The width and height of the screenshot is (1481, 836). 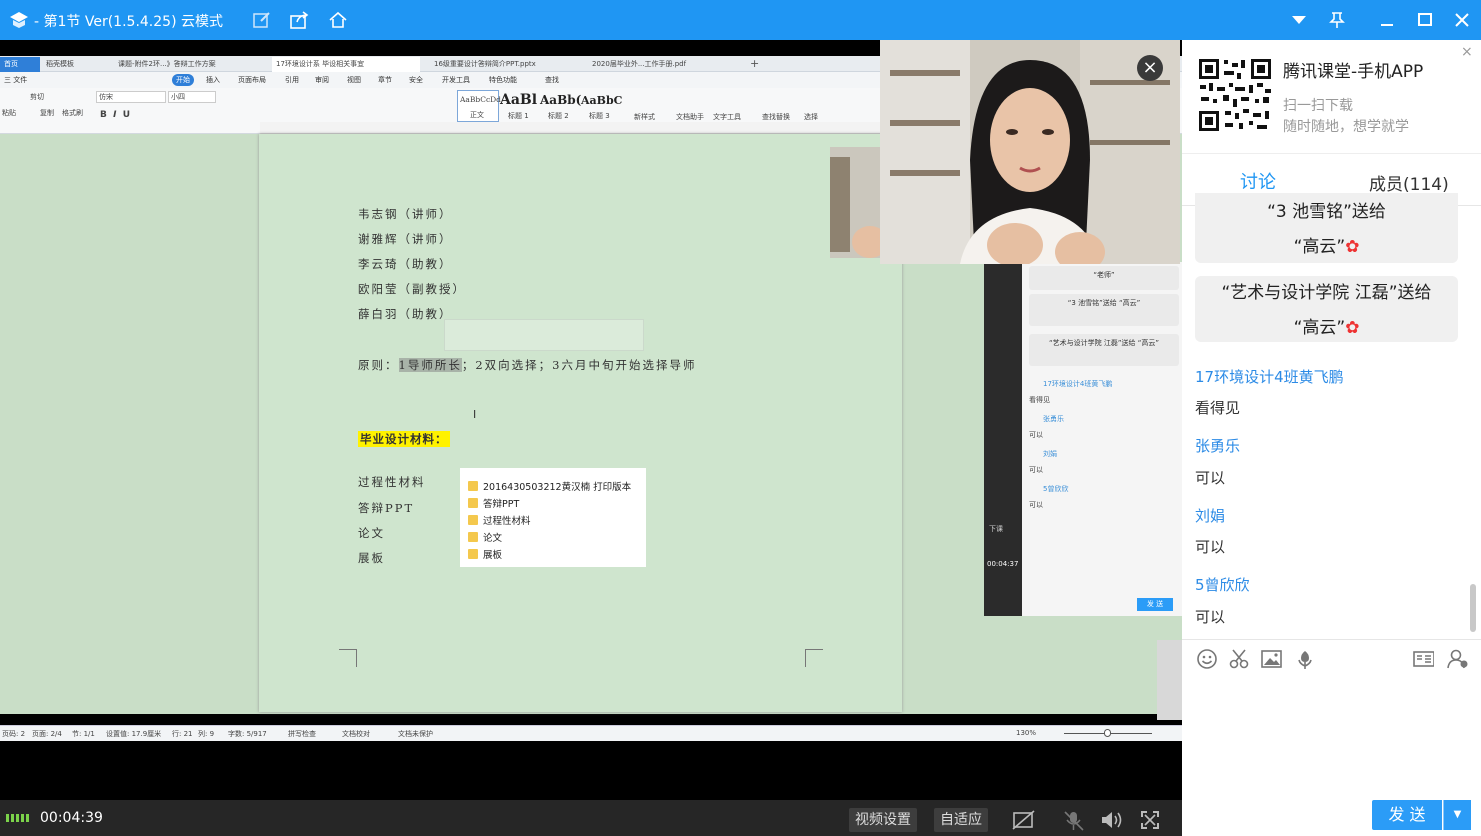 I want to click on style-heading3: AaBbC 标题 3, so click(x=603, y=106).